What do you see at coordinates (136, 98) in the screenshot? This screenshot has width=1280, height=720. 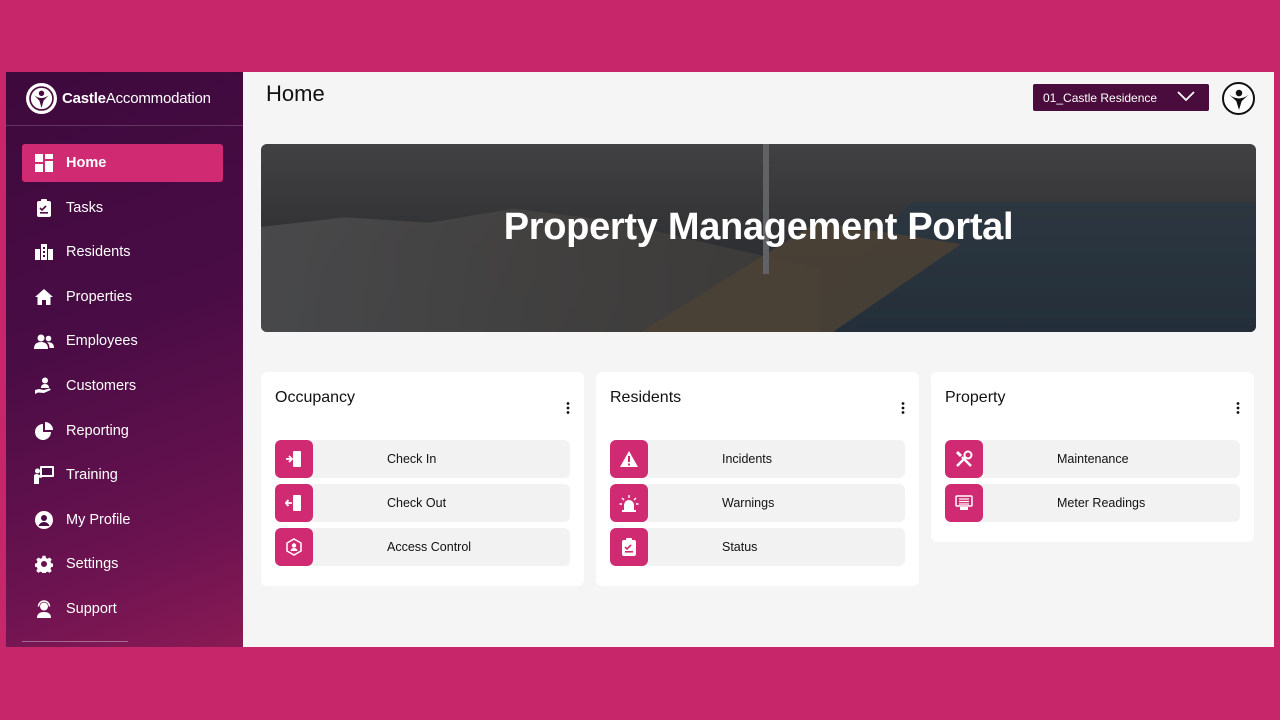 I see `brand-name: CastleAccommodation` at bounding box center [136, 98].